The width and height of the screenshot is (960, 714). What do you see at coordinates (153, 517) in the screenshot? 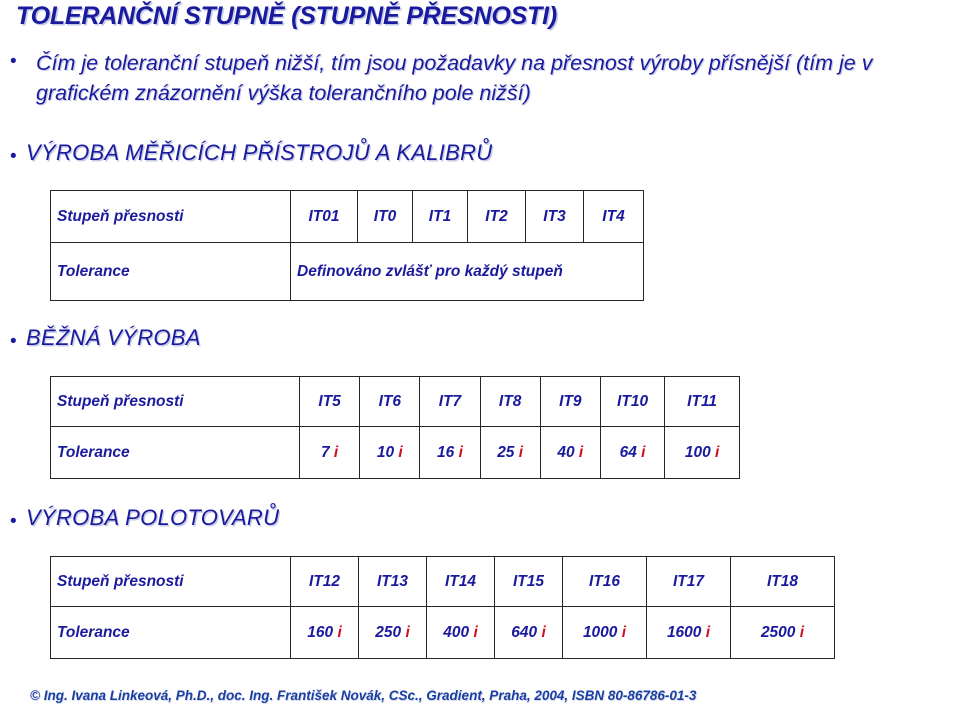
I see `section-heading-semifinished-production: VÝROBA POLOTOVARŮ` at bounding box center [153, 517].